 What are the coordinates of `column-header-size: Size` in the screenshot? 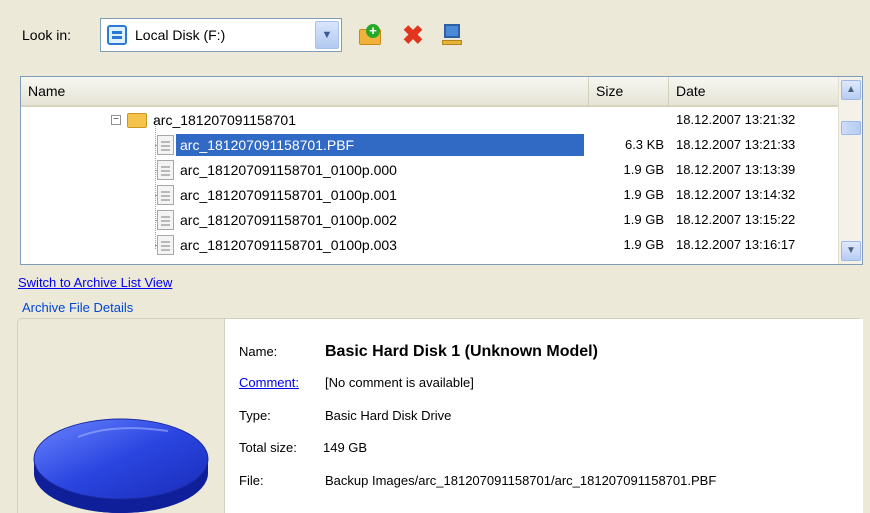 It's located at (629, 91).